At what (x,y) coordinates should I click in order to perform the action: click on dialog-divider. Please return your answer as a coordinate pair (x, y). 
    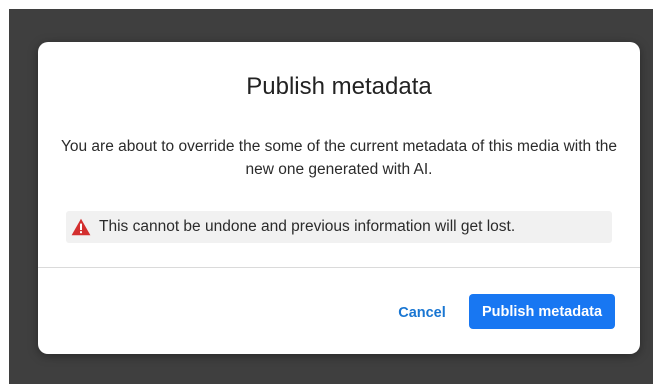
    Looking at the image, I should click on (339, 267).